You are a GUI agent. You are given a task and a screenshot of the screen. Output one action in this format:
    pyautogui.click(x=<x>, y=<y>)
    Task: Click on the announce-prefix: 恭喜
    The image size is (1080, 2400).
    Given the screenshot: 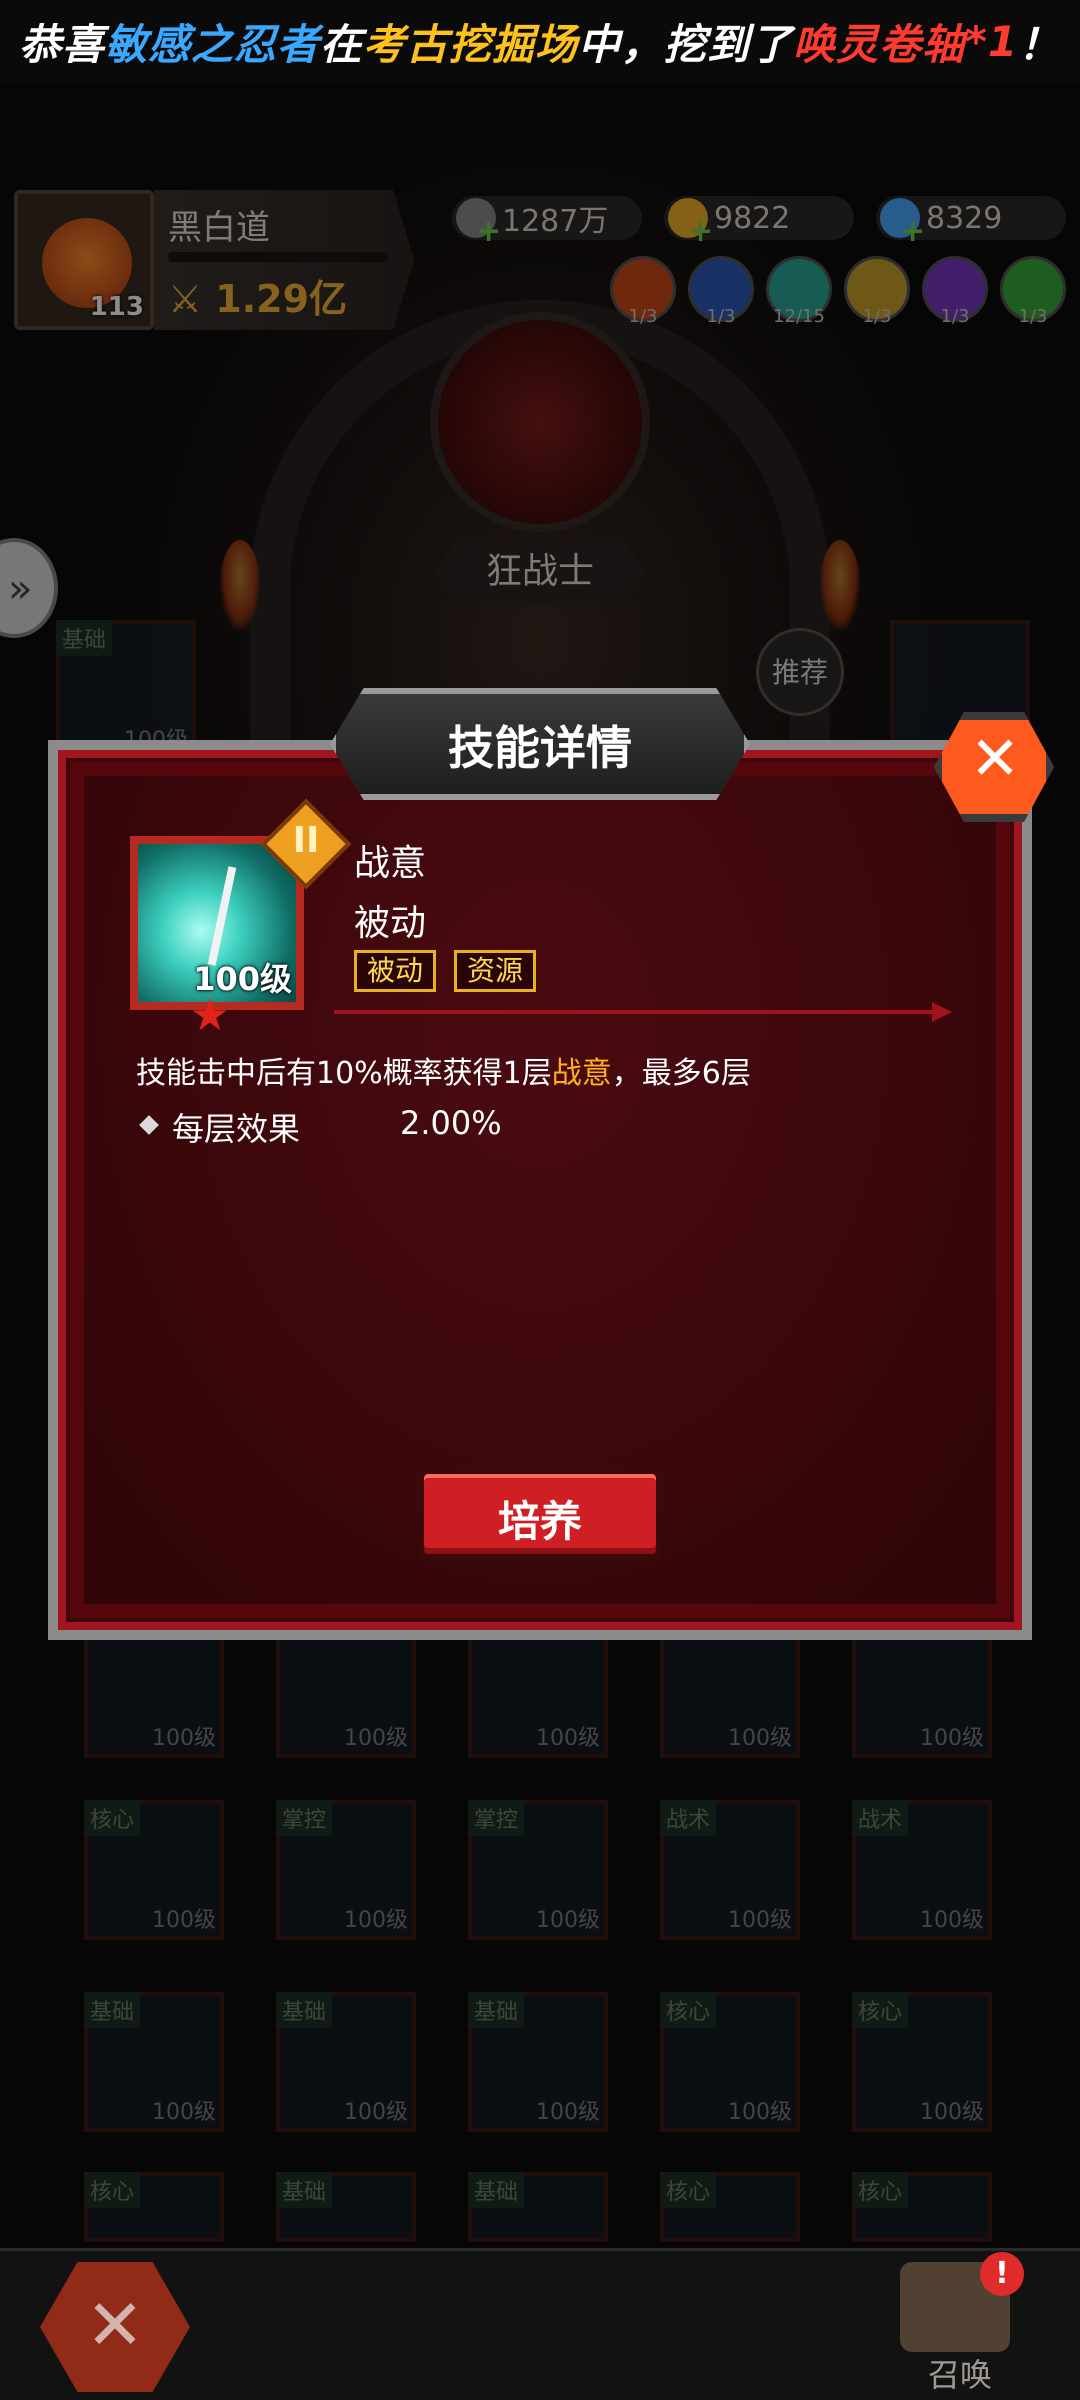 What is the action you would take?
    pyautogui.click(x=61, y=44)
    